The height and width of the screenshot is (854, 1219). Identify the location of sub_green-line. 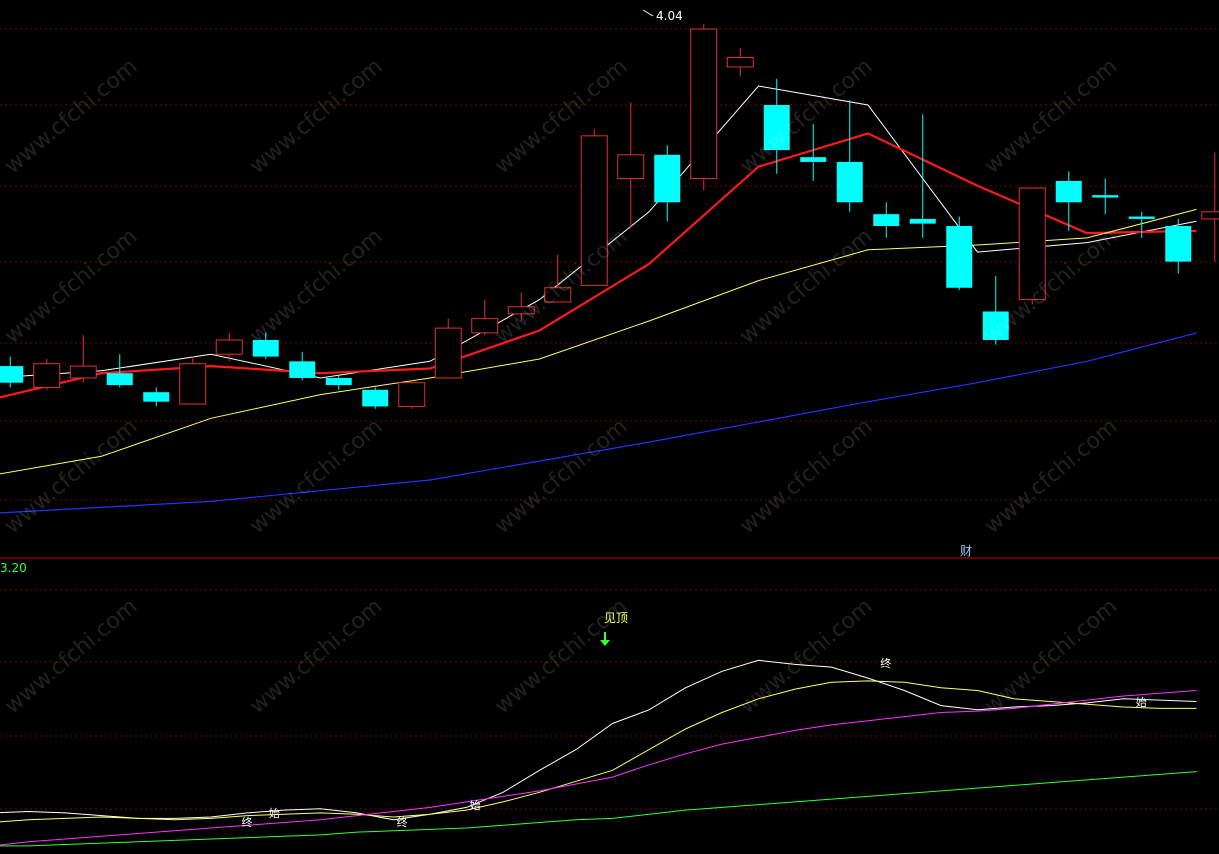
(598, 809).